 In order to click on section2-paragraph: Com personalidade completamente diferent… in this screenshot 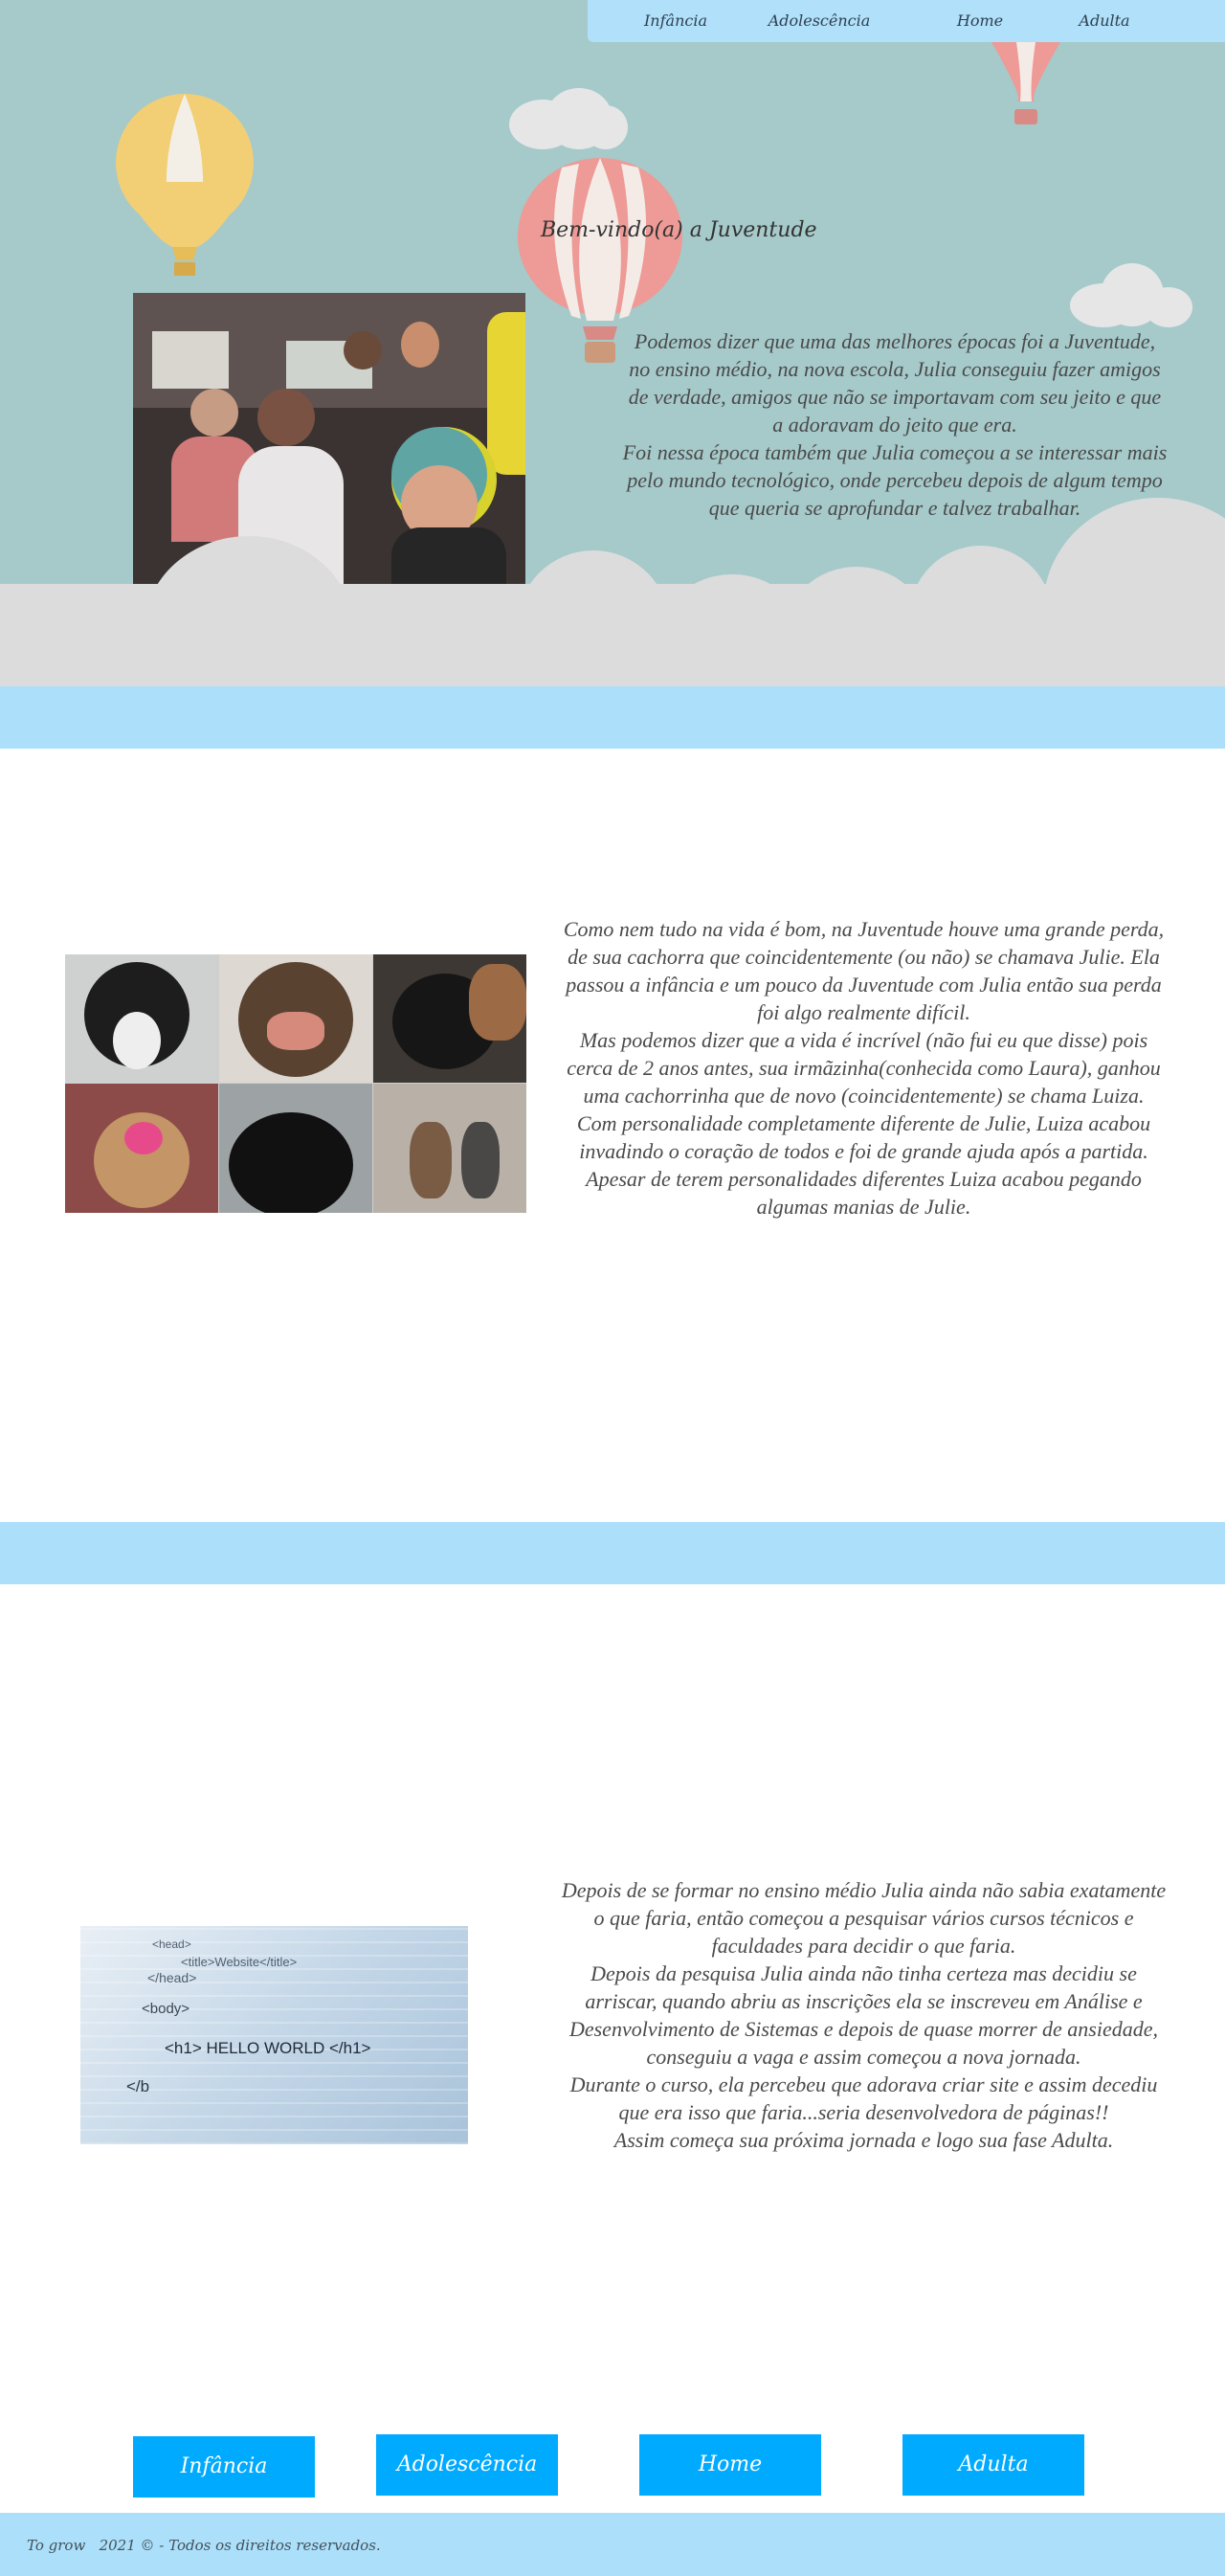, I will do `click(864, 1165)`.